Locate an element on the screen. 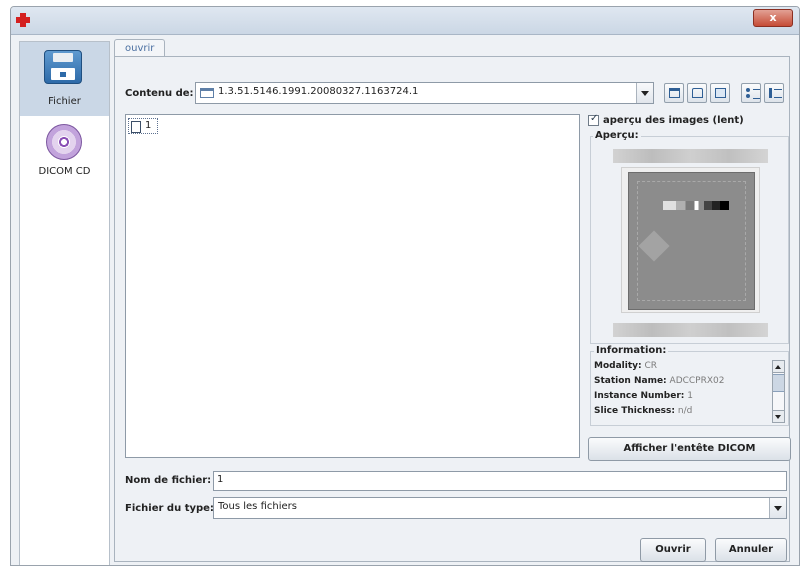 The width and height of the screenshot is (800, 566). list-view-button is located at coordinates (751, 93).